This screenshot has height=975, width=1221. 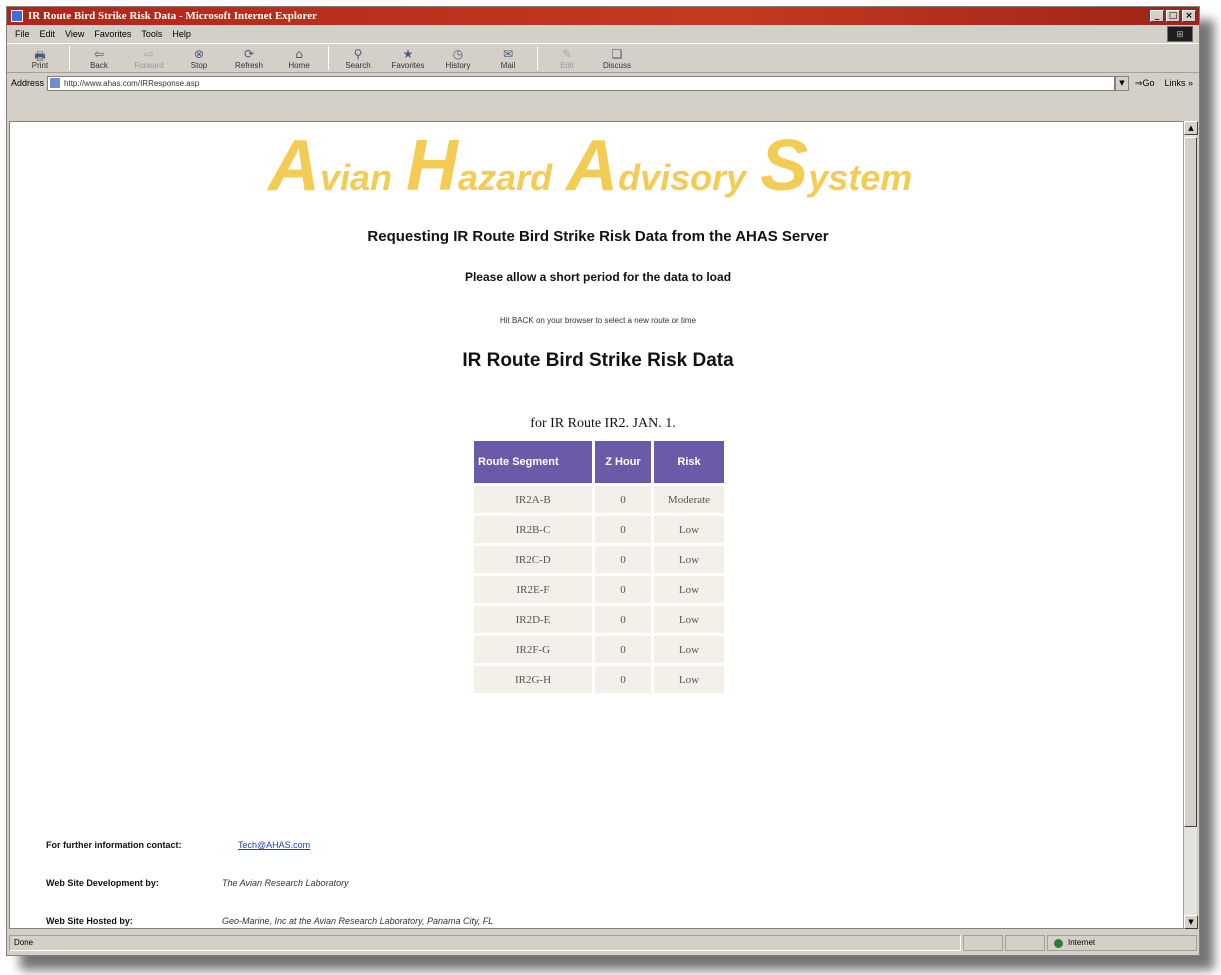 What do you see at coordinates (199, 54) in the screenshot?
I see `stop-icon: ⊗` at bounding box center [199, 54].